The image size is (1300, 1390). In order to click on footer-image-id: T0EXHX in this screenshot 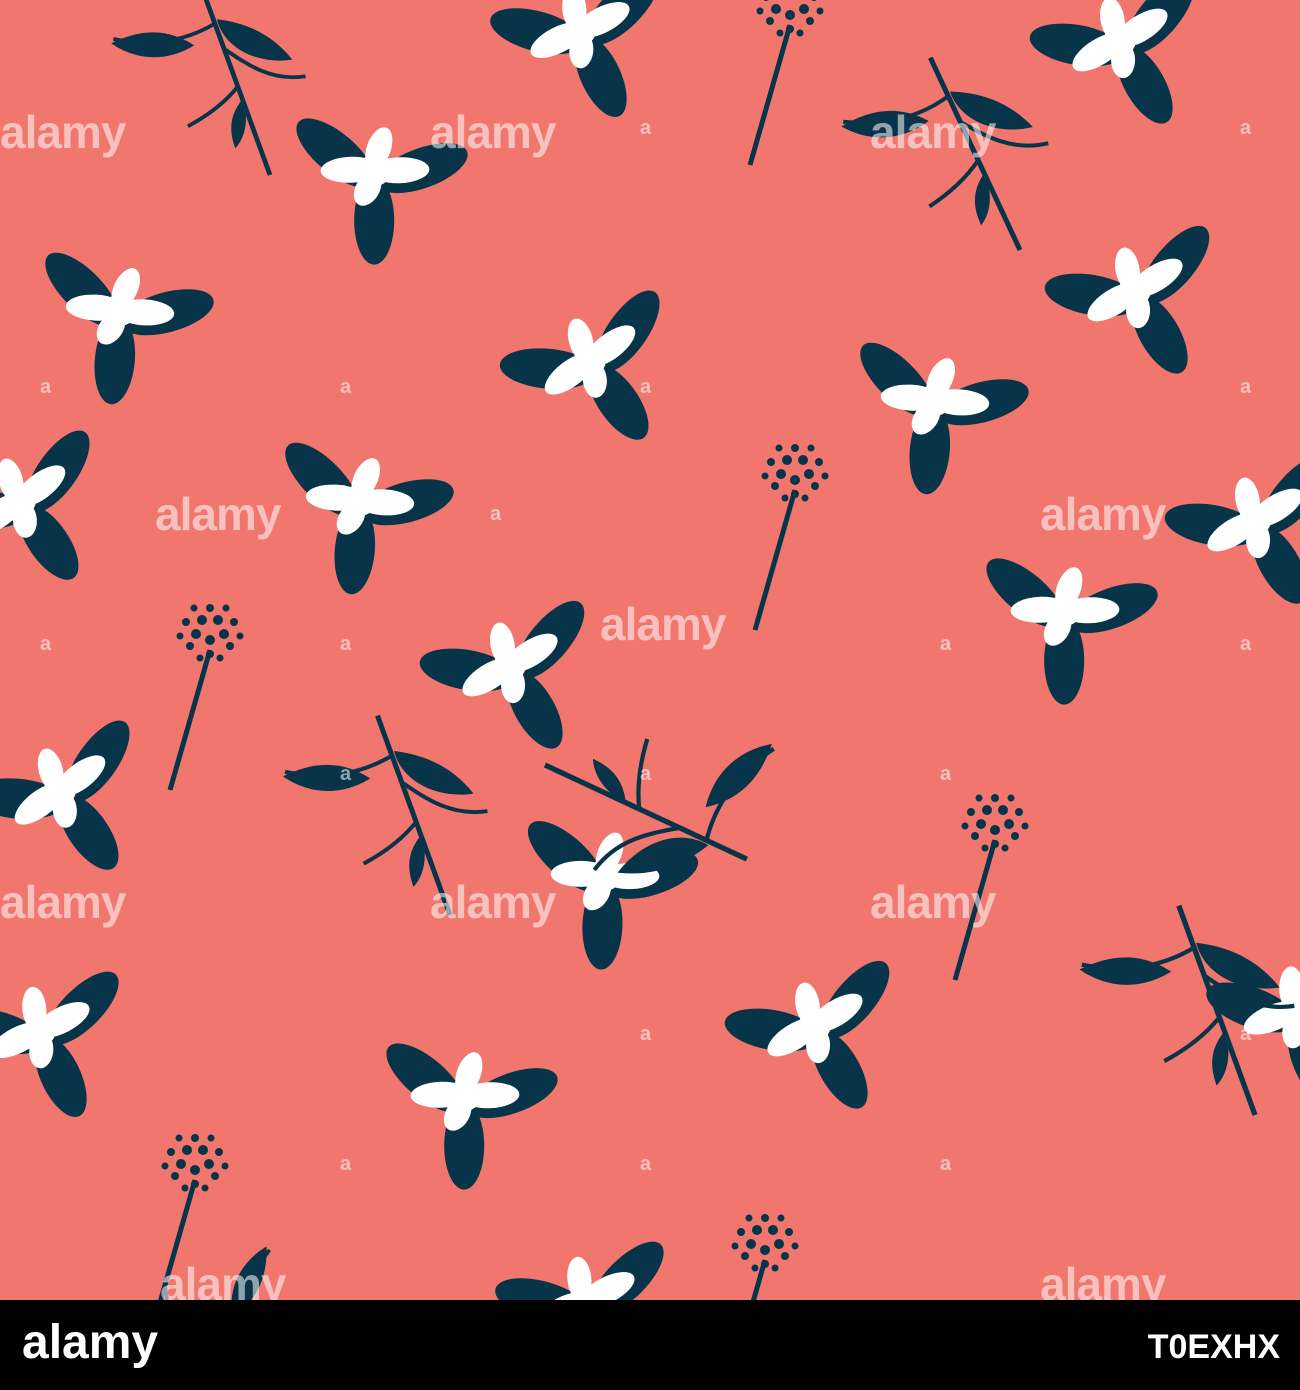, I will do `click(1214, 1347)`.